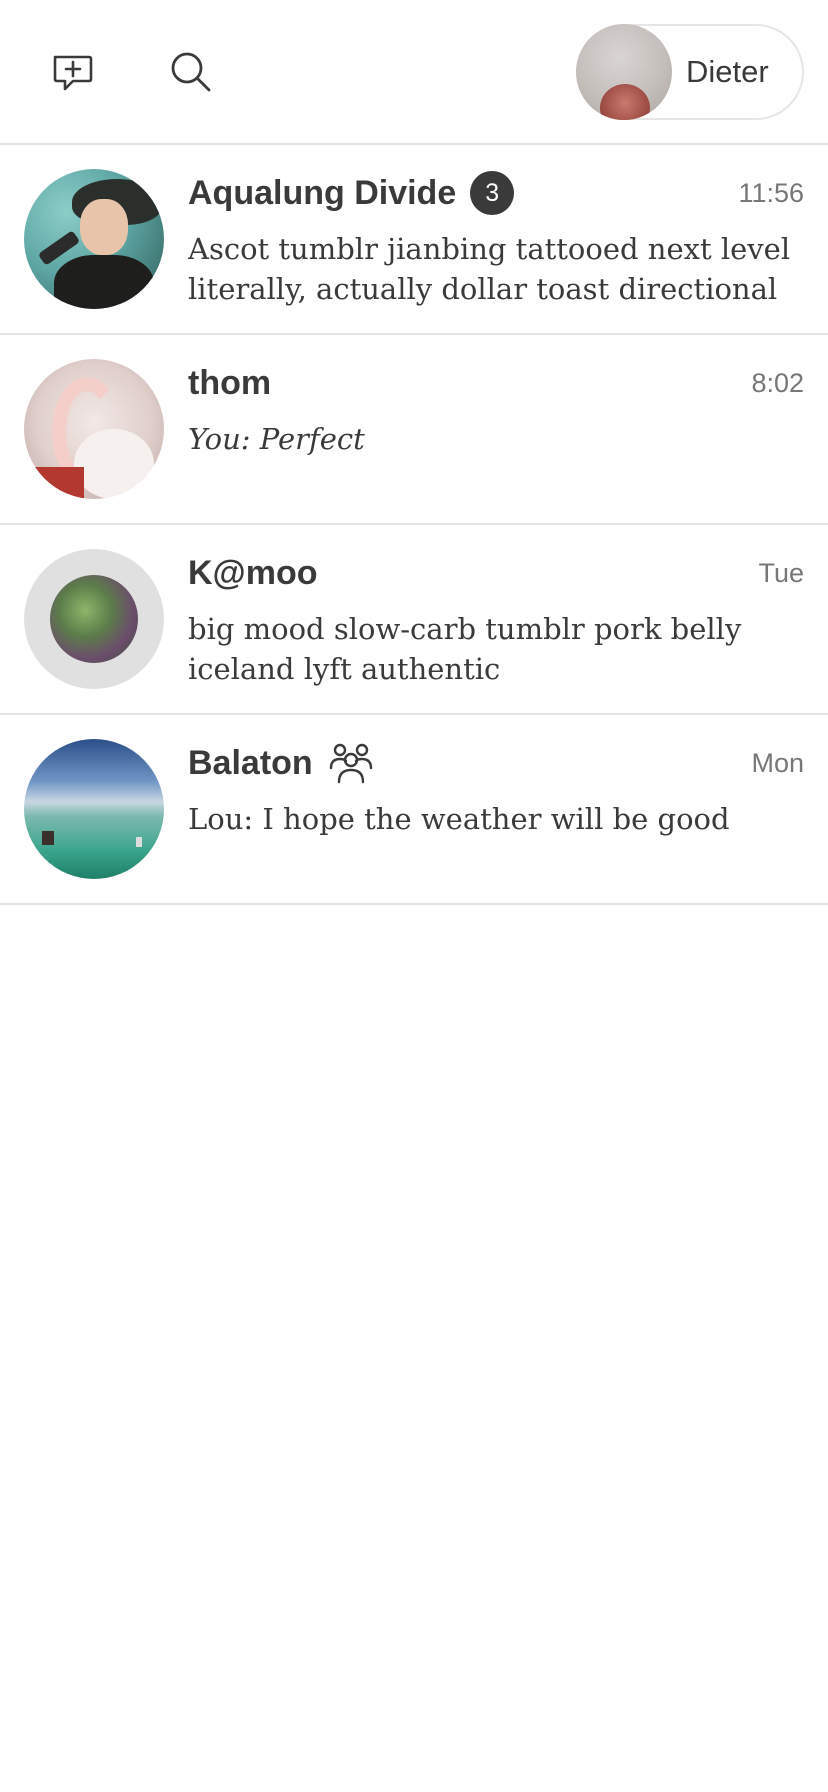 The width and height of the screenshot is (828, 1792). Describe the element at coordinates (781, 572) in the screenshot. I see `conversation-time: Tue` at that location.